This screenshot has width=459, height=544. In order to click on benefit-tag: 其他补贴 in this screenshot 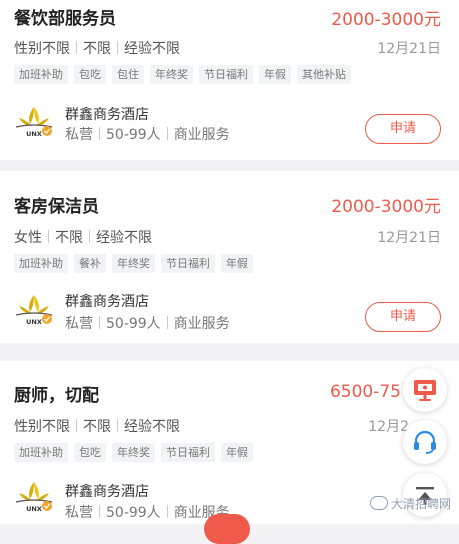, I will do `click(324, 74)`.